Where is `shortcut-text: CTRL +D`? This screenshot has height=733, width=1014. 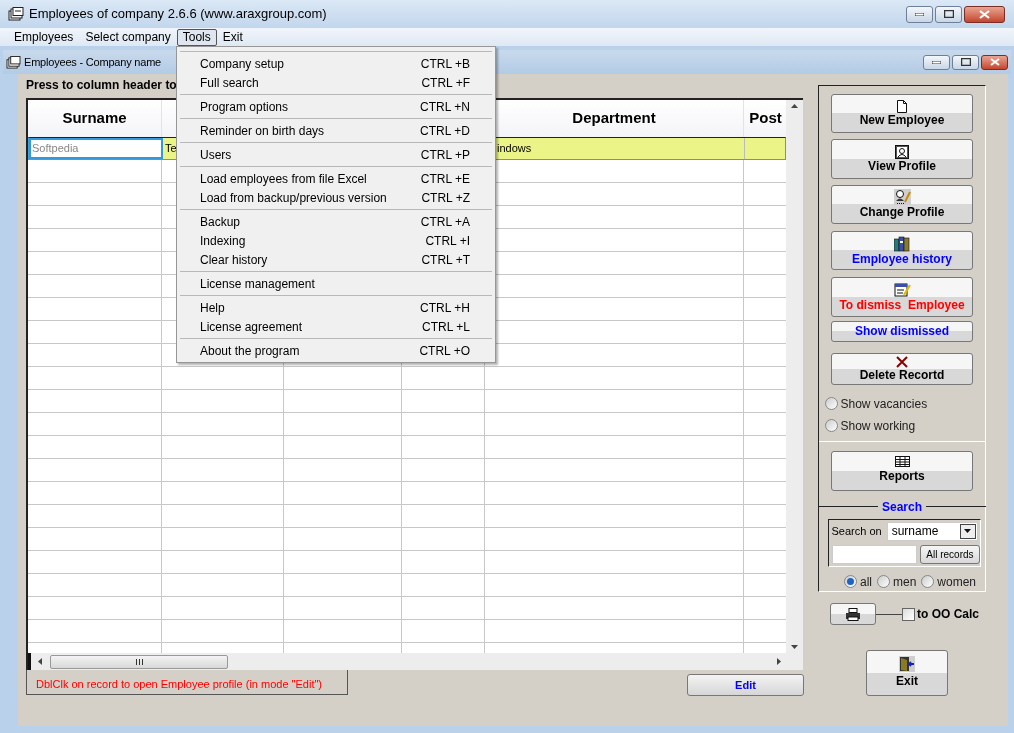 shortcut-text: CTRL +D is located at coordinates (445, 131).